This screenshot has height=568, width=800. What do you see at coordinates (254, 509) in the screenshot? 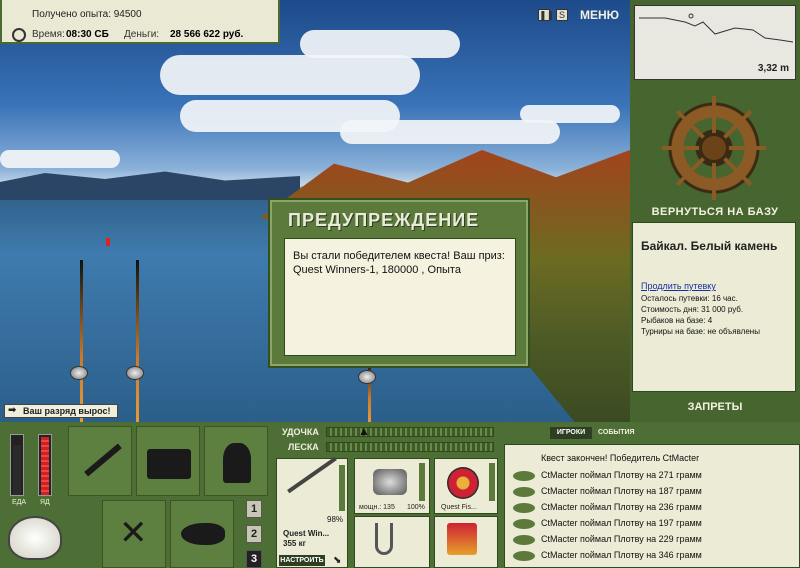
I see `slot-1-button: 1` at bounding box center [254, 509].